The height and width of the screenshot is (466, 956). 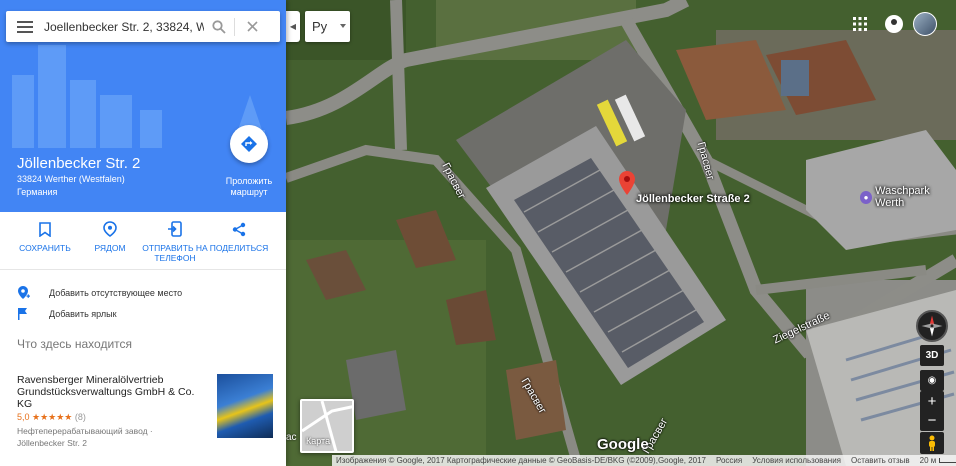 I want to click on result-photo, so click(x=245, y=406).